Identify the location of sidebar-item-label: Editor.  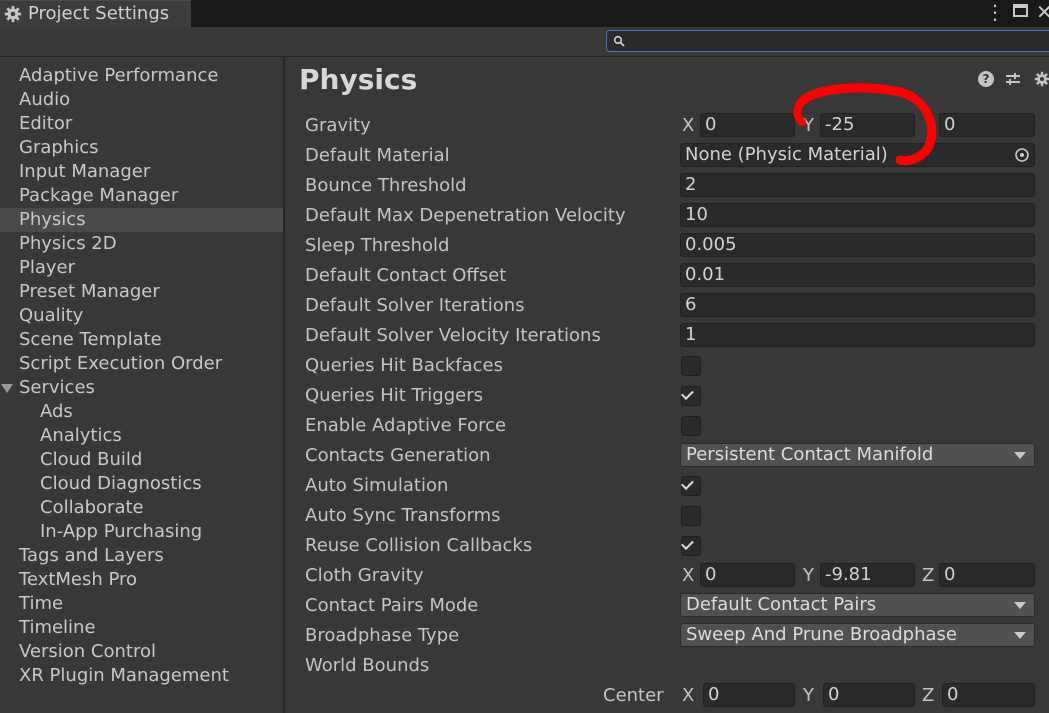
(46, 123).